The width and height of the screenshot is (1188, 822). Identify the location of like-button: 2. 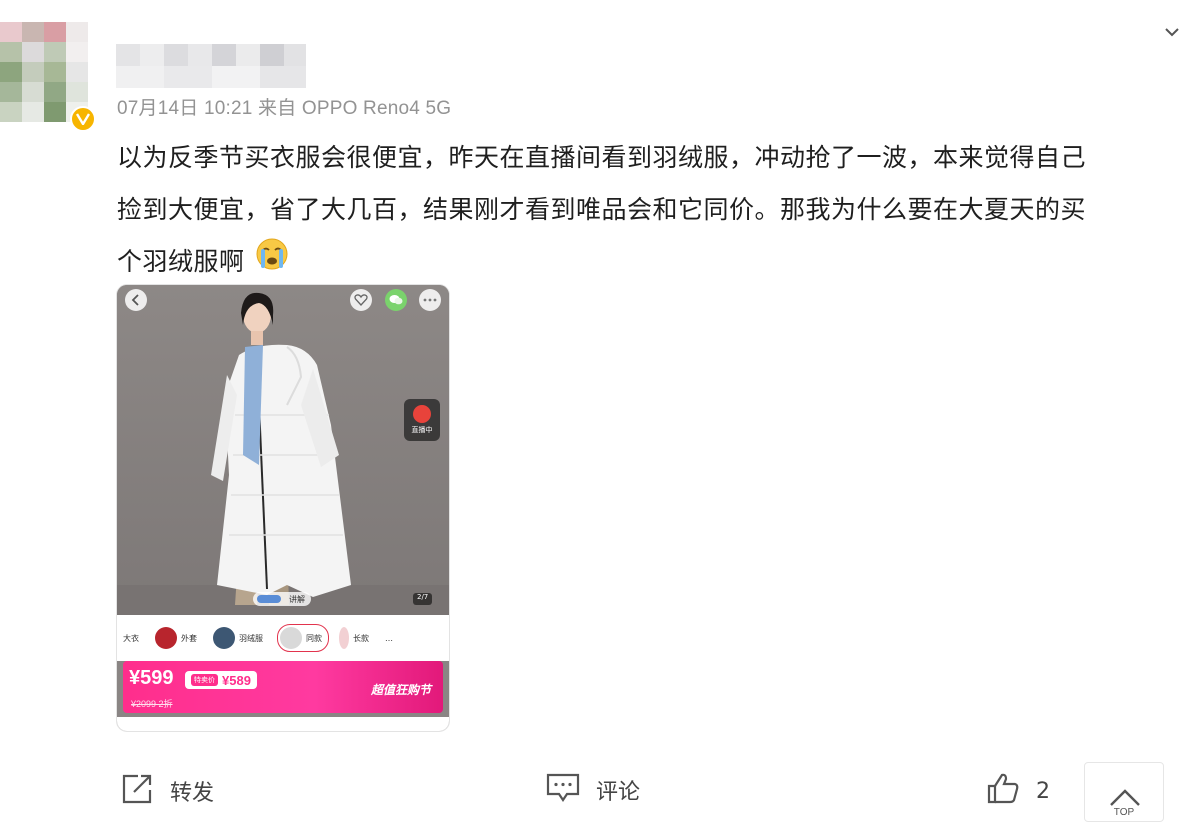
(1018, 791).